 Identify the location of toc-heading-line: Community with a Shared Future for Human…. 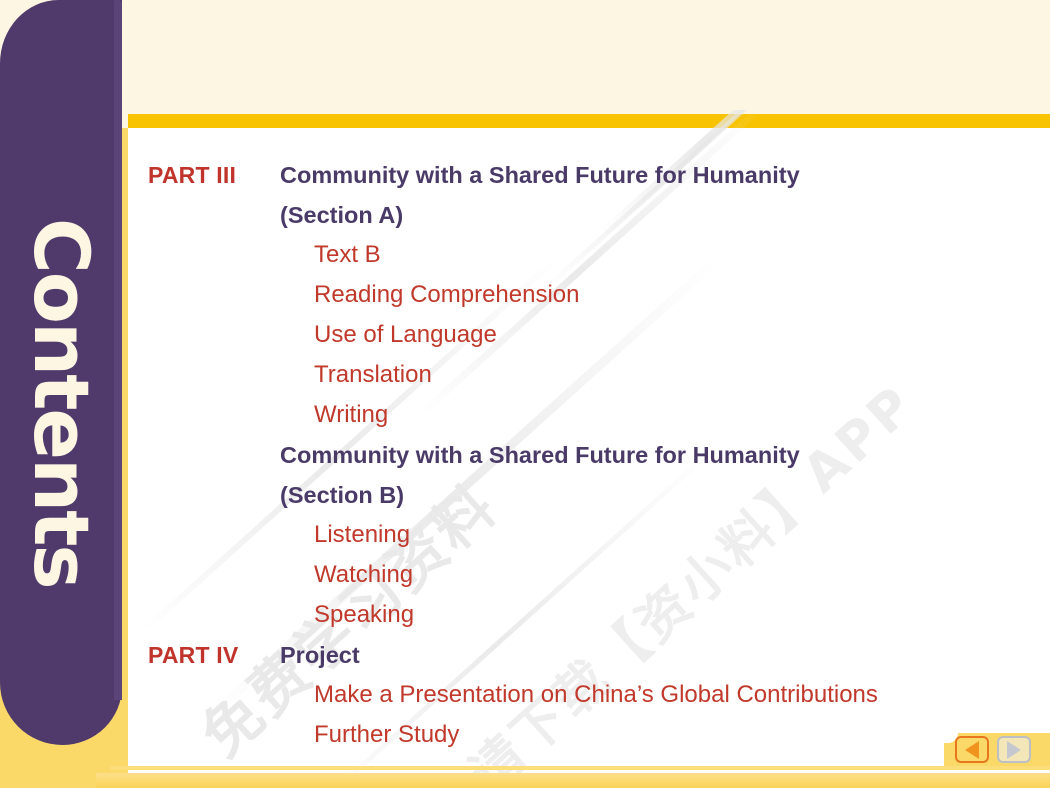
(664, 455).